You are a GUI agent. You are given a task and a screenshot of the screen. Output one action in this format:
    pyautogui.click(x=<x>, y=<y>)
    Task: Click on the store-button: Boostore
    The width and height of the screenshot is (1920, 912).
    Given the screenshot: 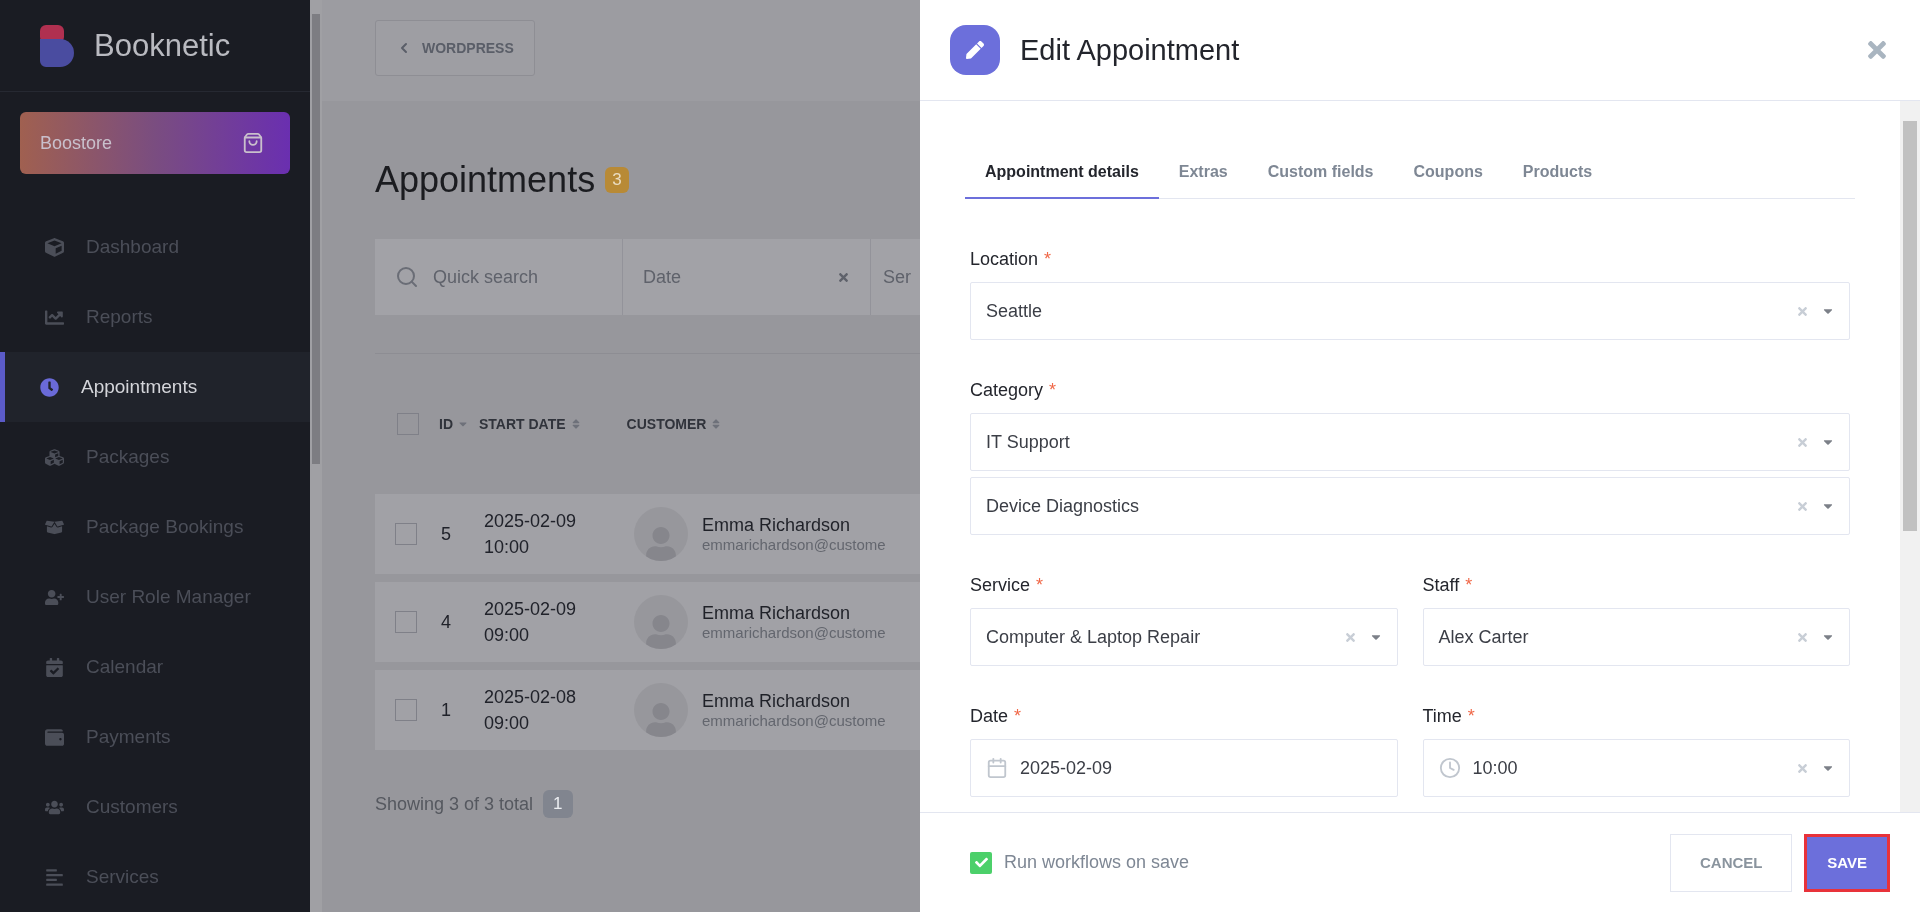 What is the action you would take?
    pyautogui.click(x=155, y=143)
    